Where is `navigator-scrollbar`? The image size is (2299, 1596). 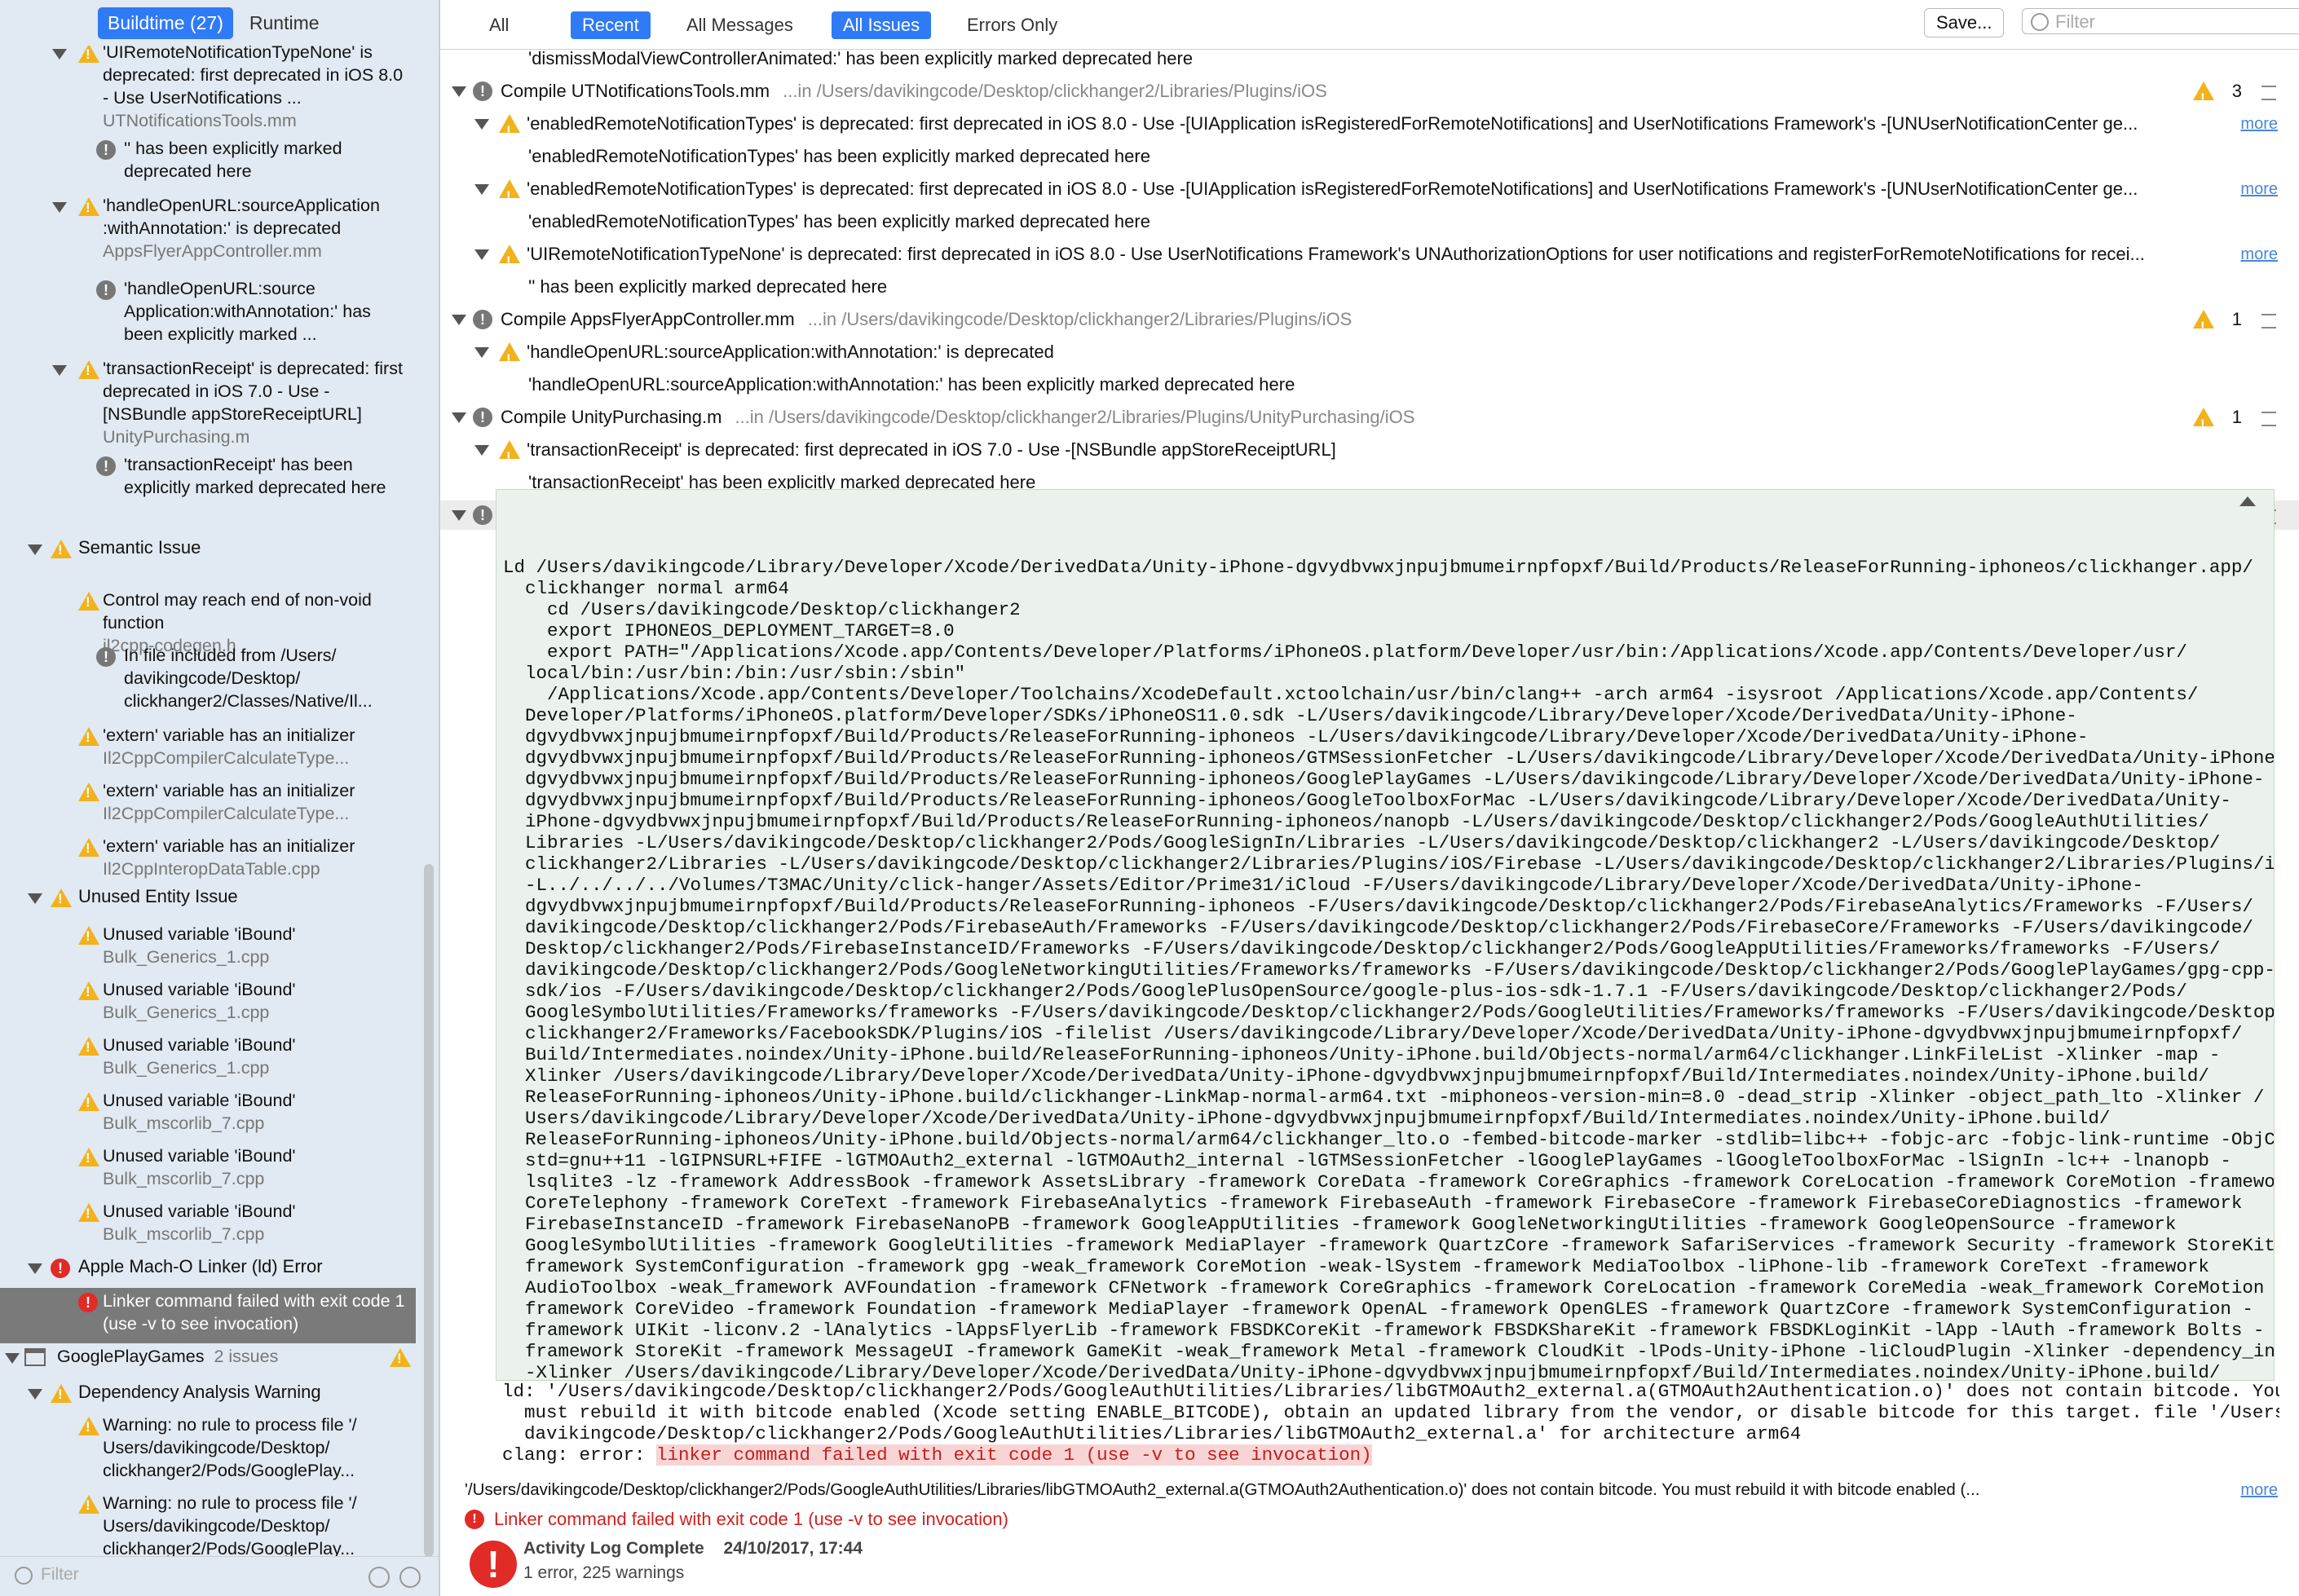 navigator-scrollbar is located at coordinates (429, 1210).